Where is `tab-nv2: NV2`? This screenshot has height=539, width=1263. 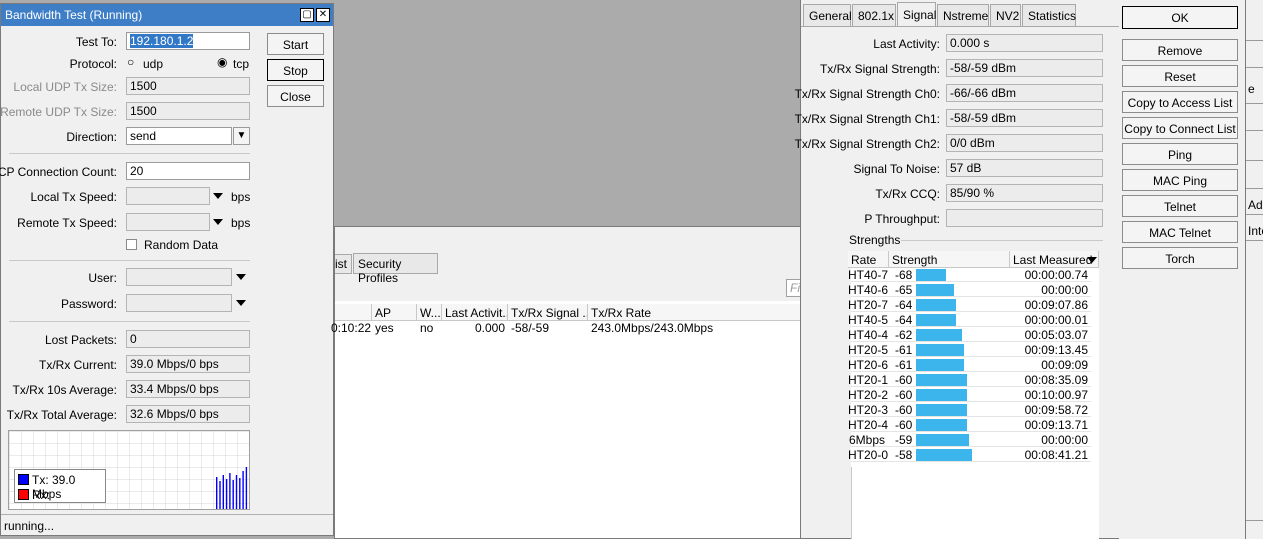 tab-nv2: NV2 is located at coordinates (1005, 15).